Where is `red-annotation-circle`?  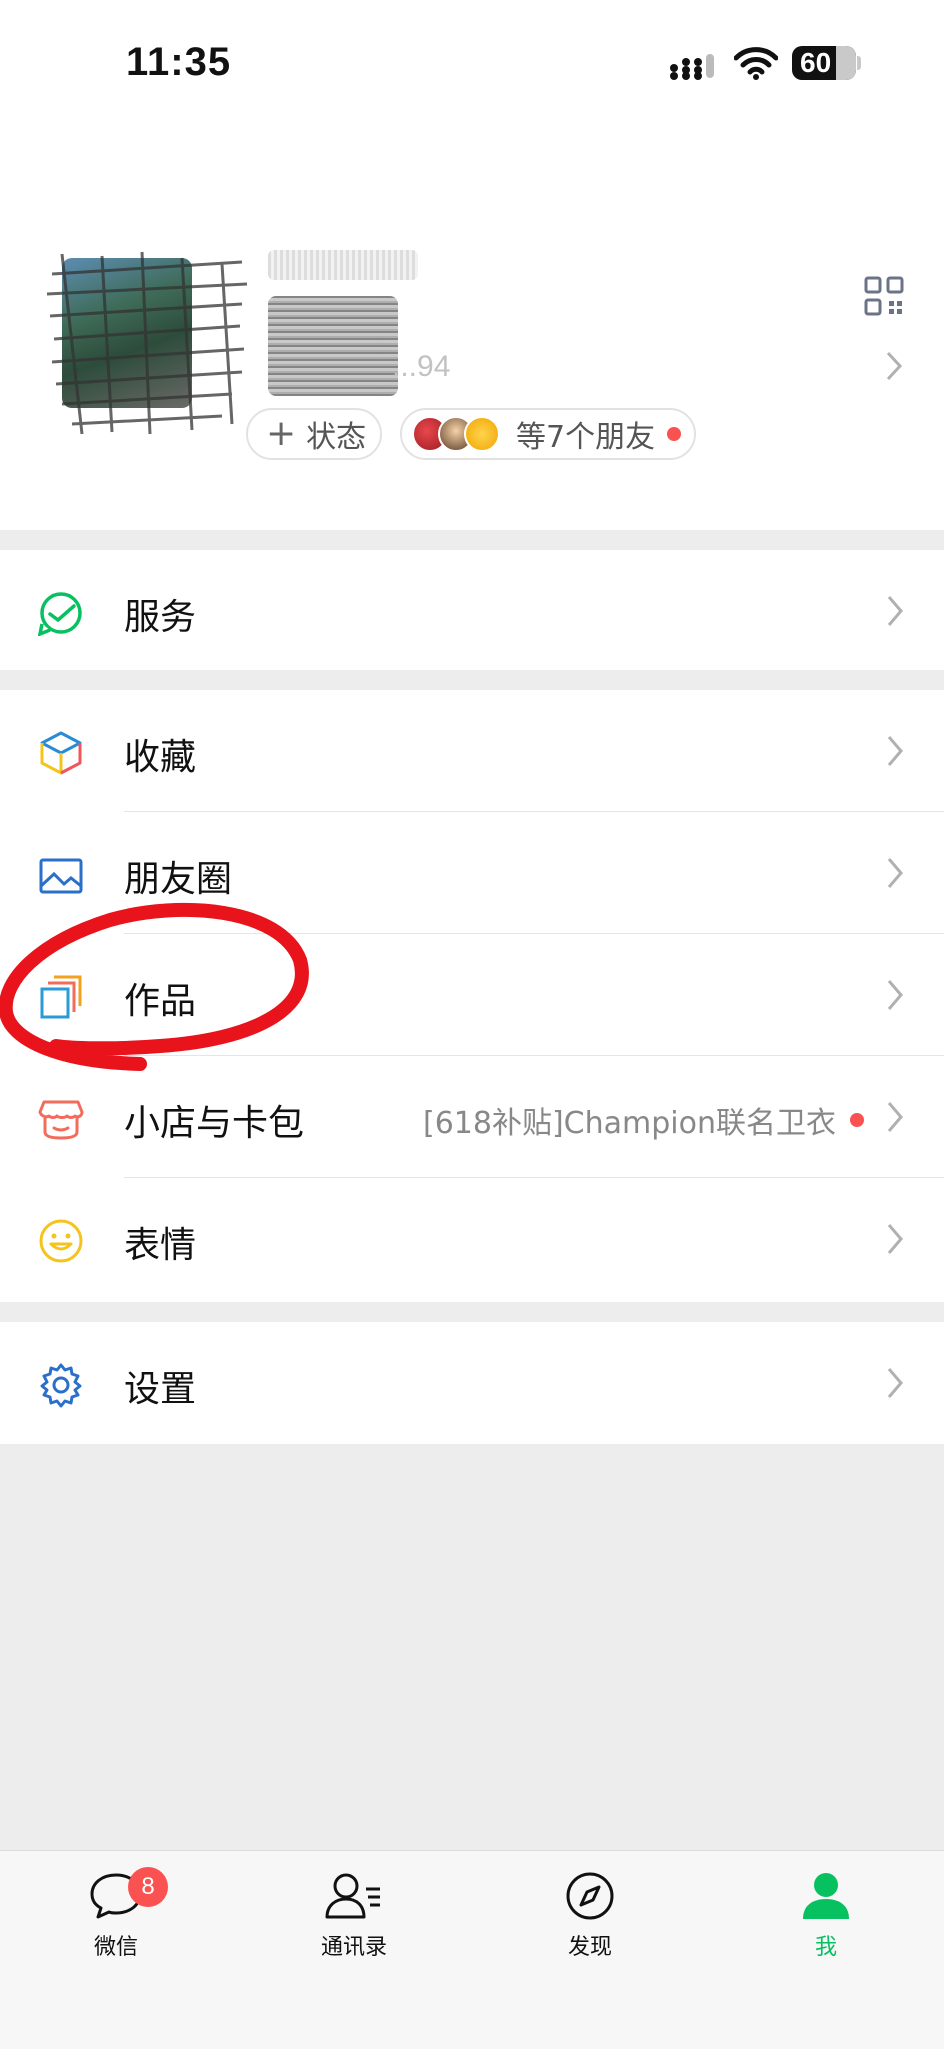
red-annotation-circle is located at coordinates (154, 986).